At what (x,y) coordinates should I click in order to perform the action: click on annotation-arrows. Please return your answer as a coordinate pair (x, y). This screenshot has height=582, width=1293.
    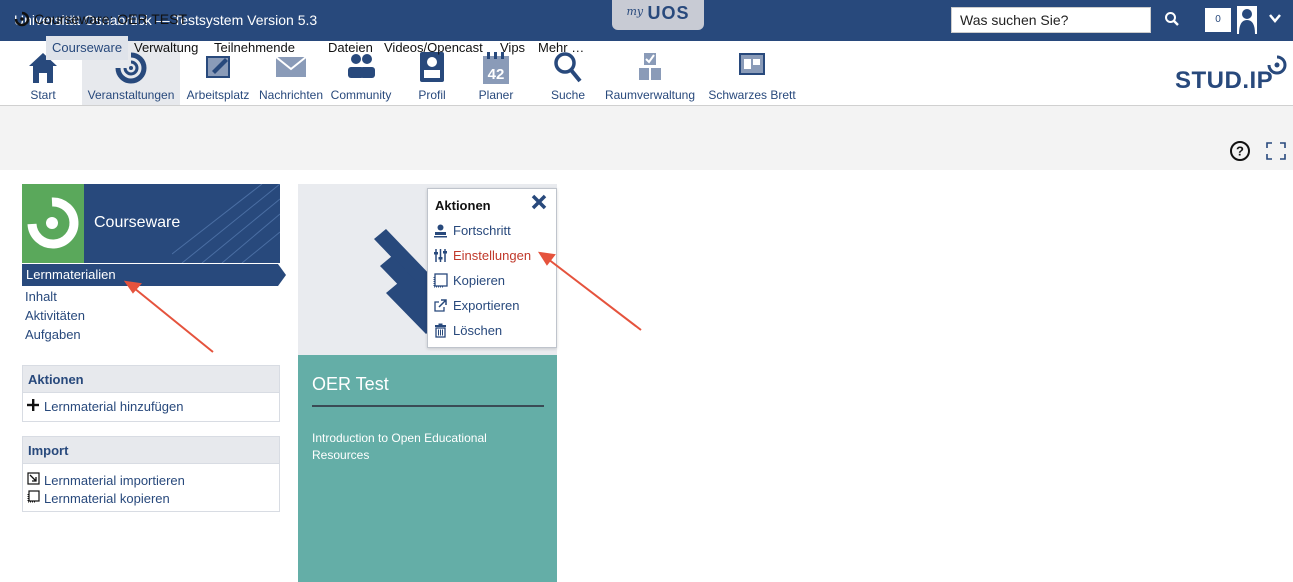
    Looking at the image, I should click on (382, 302).